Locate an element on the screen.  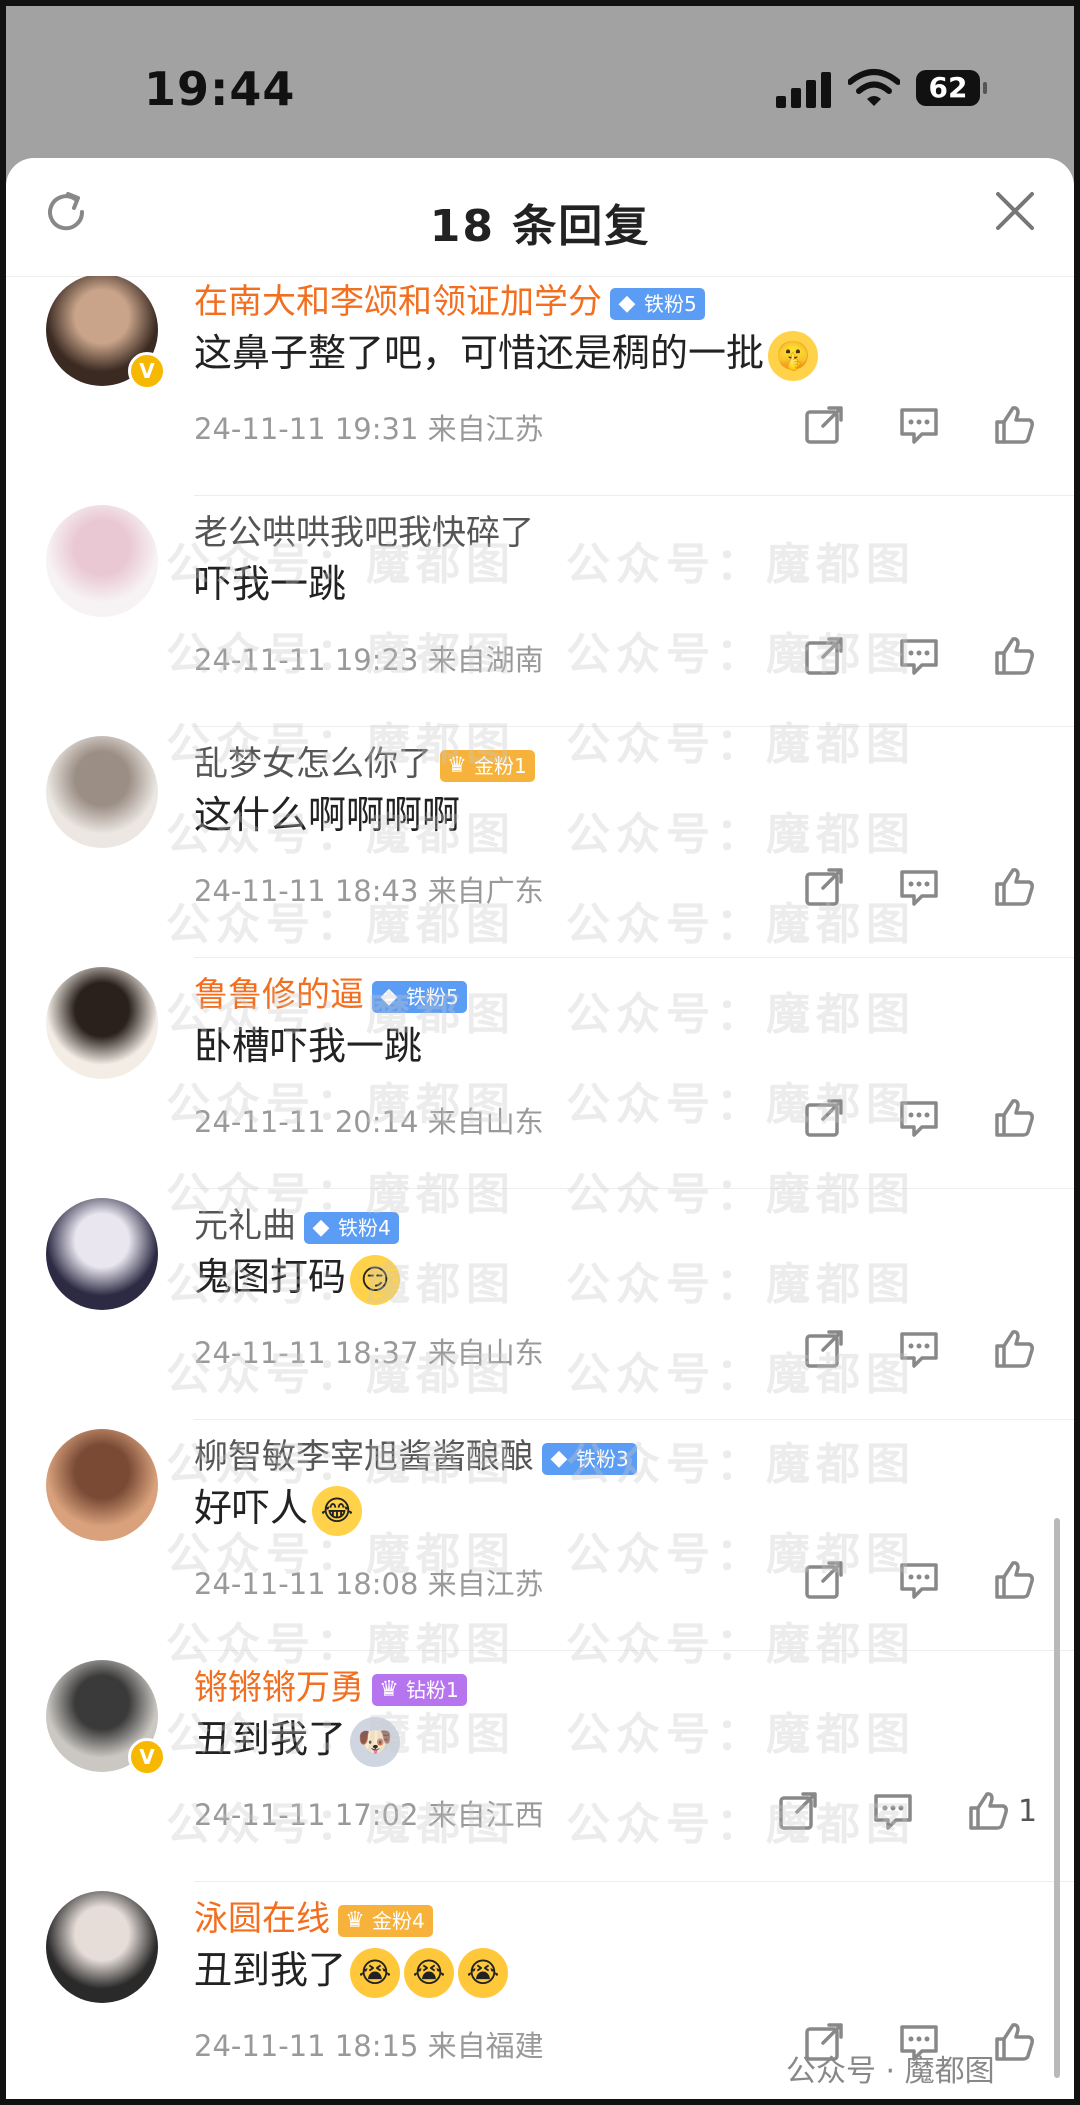
reply-text-content: 这什么啊啊啊啊 is located at coordinates (327, 815).